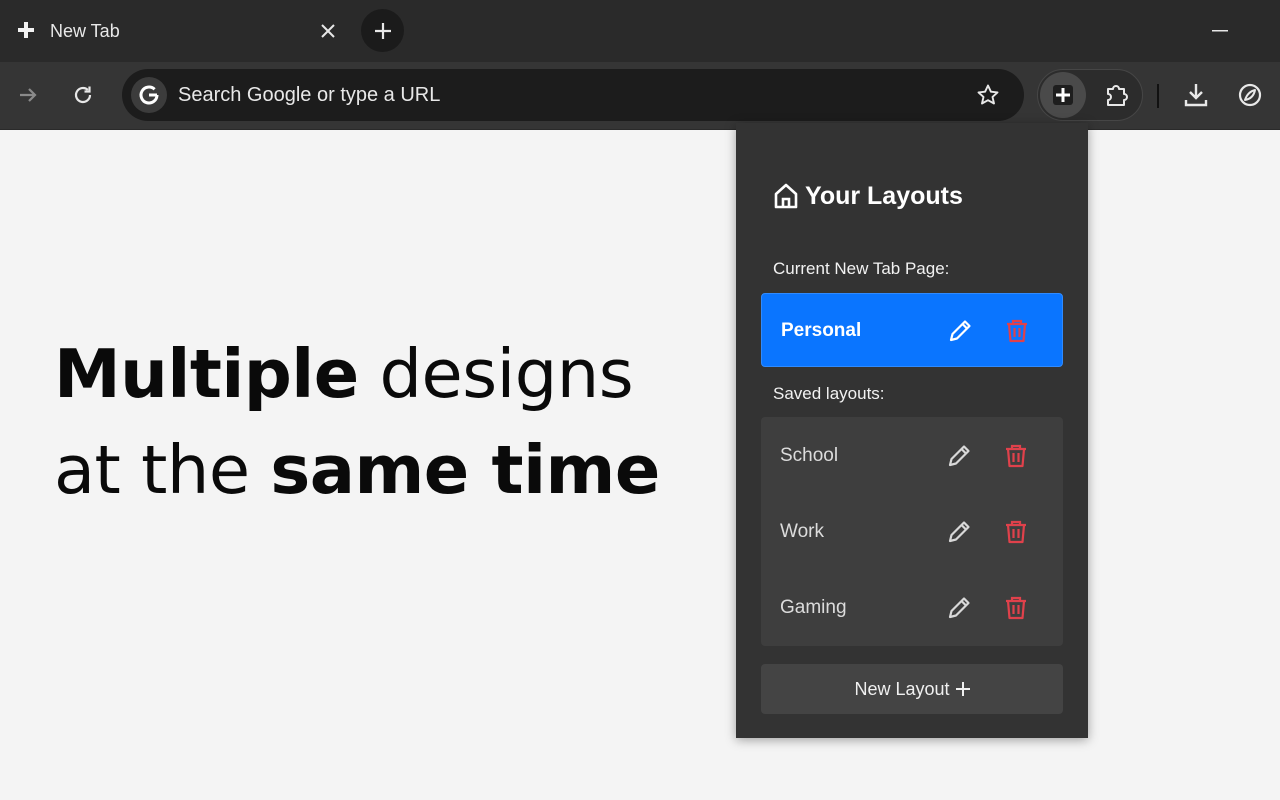 The width and height of the screenshot is (1280, 800). I want to click on minimize-icon, so click(1220, 31).